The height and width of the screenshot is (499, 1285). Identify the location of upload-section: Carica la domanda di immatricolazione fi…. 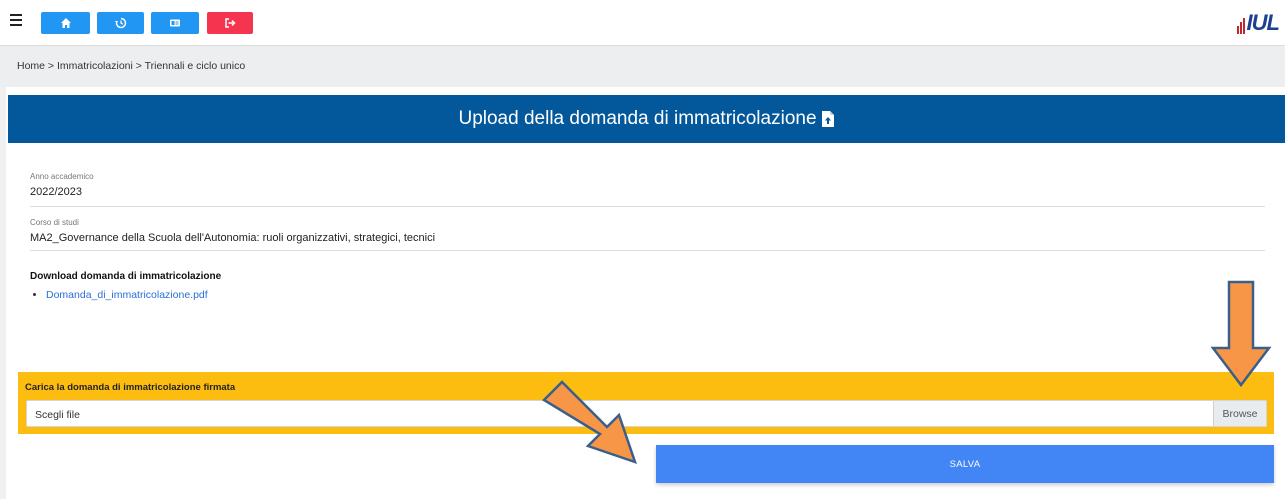
(646, 403).